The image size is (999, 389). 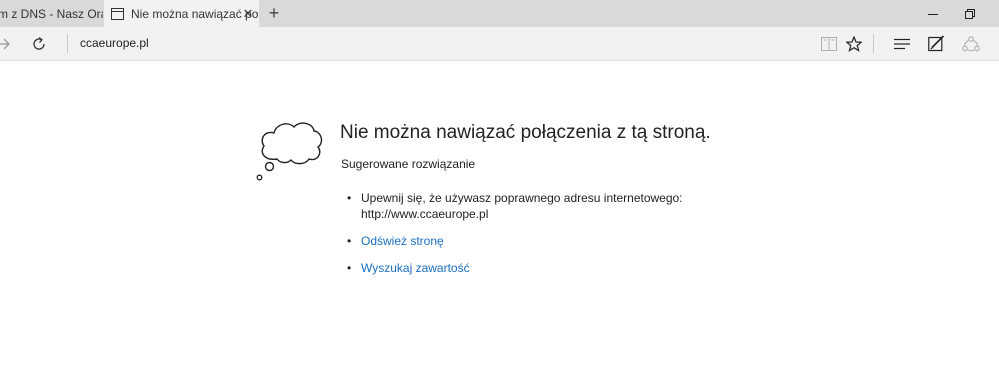 I want to click on share-button, so click(x=971, y=43).